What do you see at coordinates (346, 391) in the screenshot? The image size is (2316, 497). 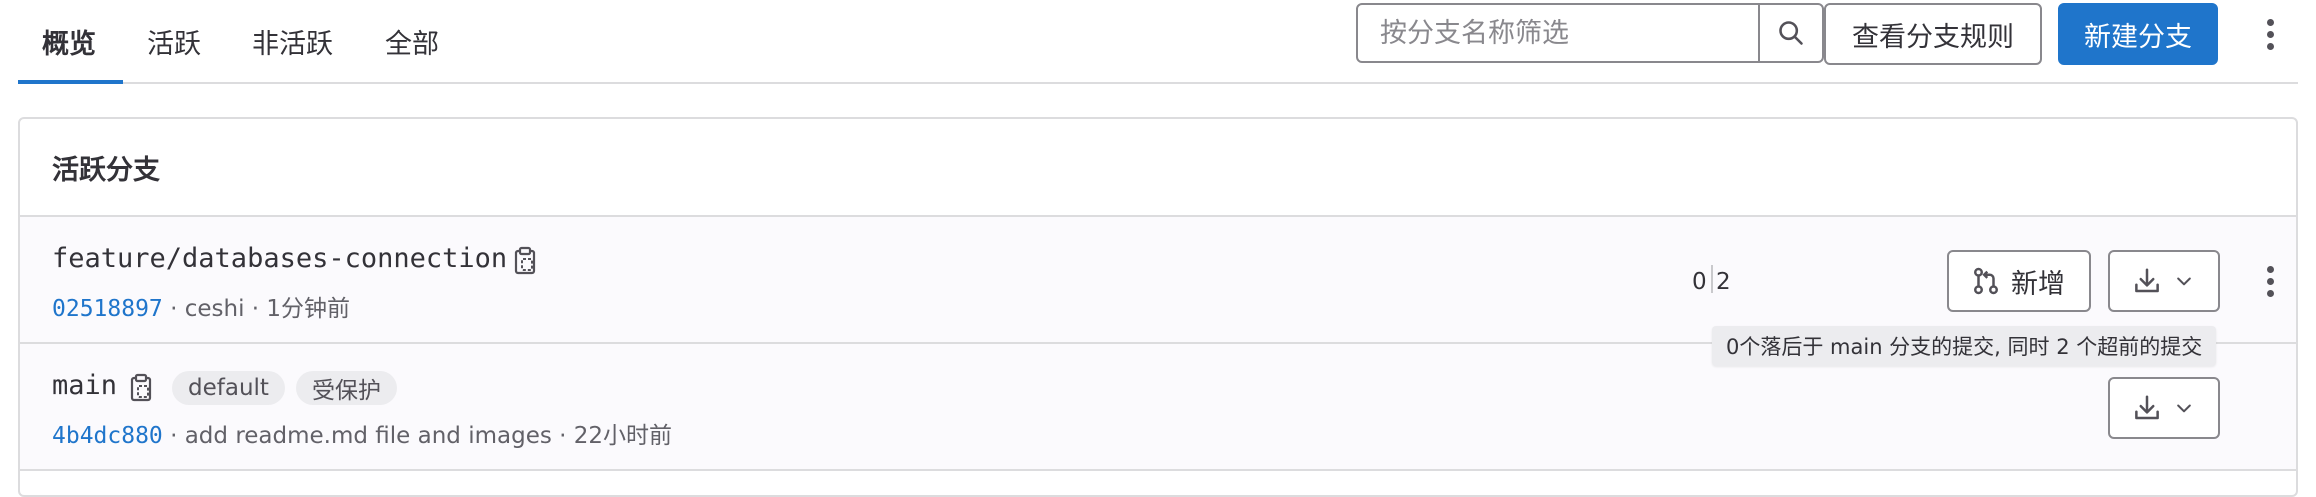 I see `protected-badge-label: 受保护` at bounding box center [346, 391].